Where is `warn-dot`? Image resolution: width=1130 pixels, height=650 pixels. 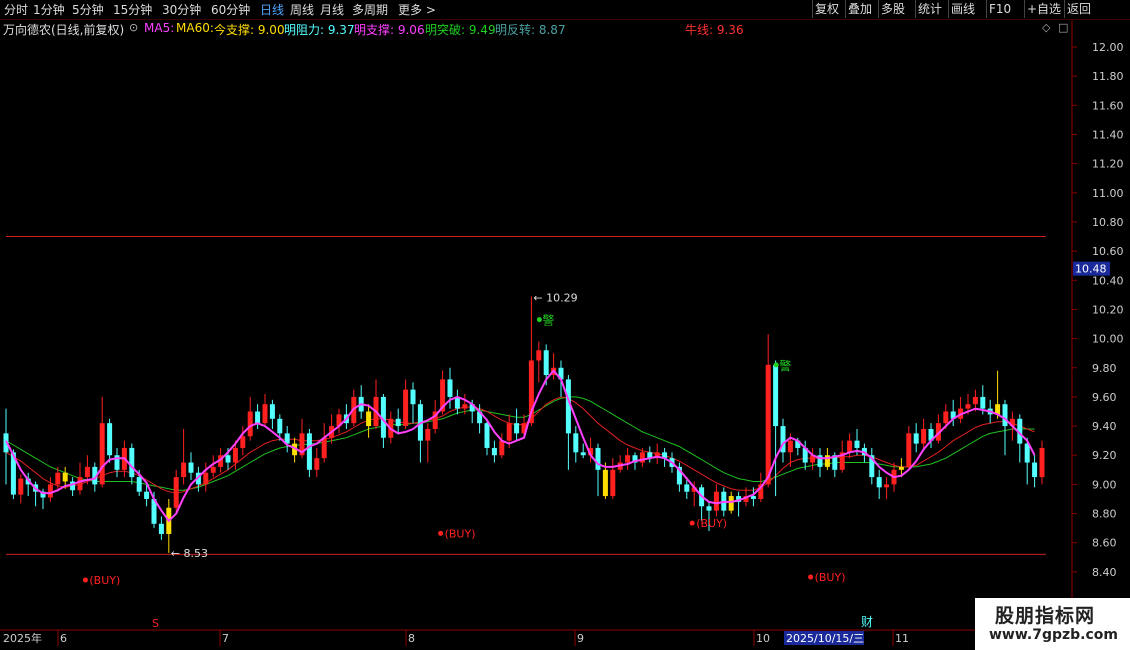 warn-dot is located at coordinates (776, 365).